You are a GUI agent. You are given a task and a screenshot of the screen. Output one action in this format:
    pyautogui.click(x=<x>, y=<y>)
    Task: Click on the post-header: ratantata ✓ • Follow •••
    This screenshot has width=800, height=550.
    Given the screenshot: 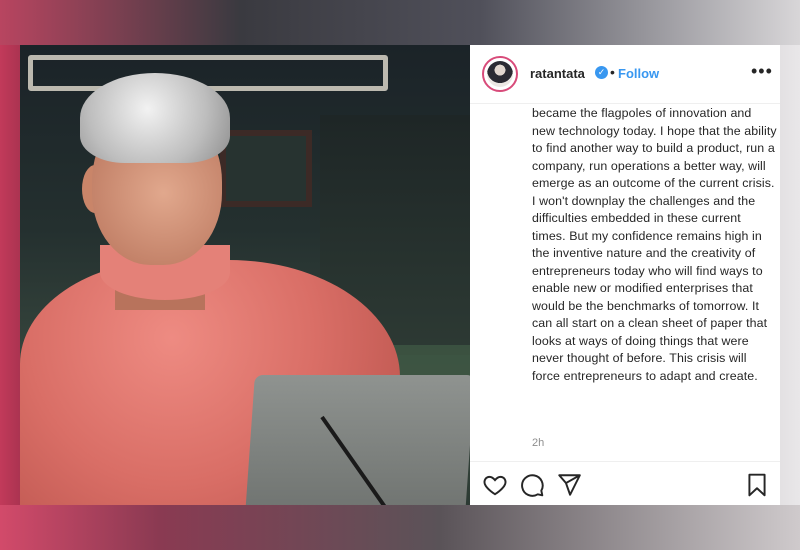 What is the action you would take?
    pyautogui.click(x=625, y=74)
    